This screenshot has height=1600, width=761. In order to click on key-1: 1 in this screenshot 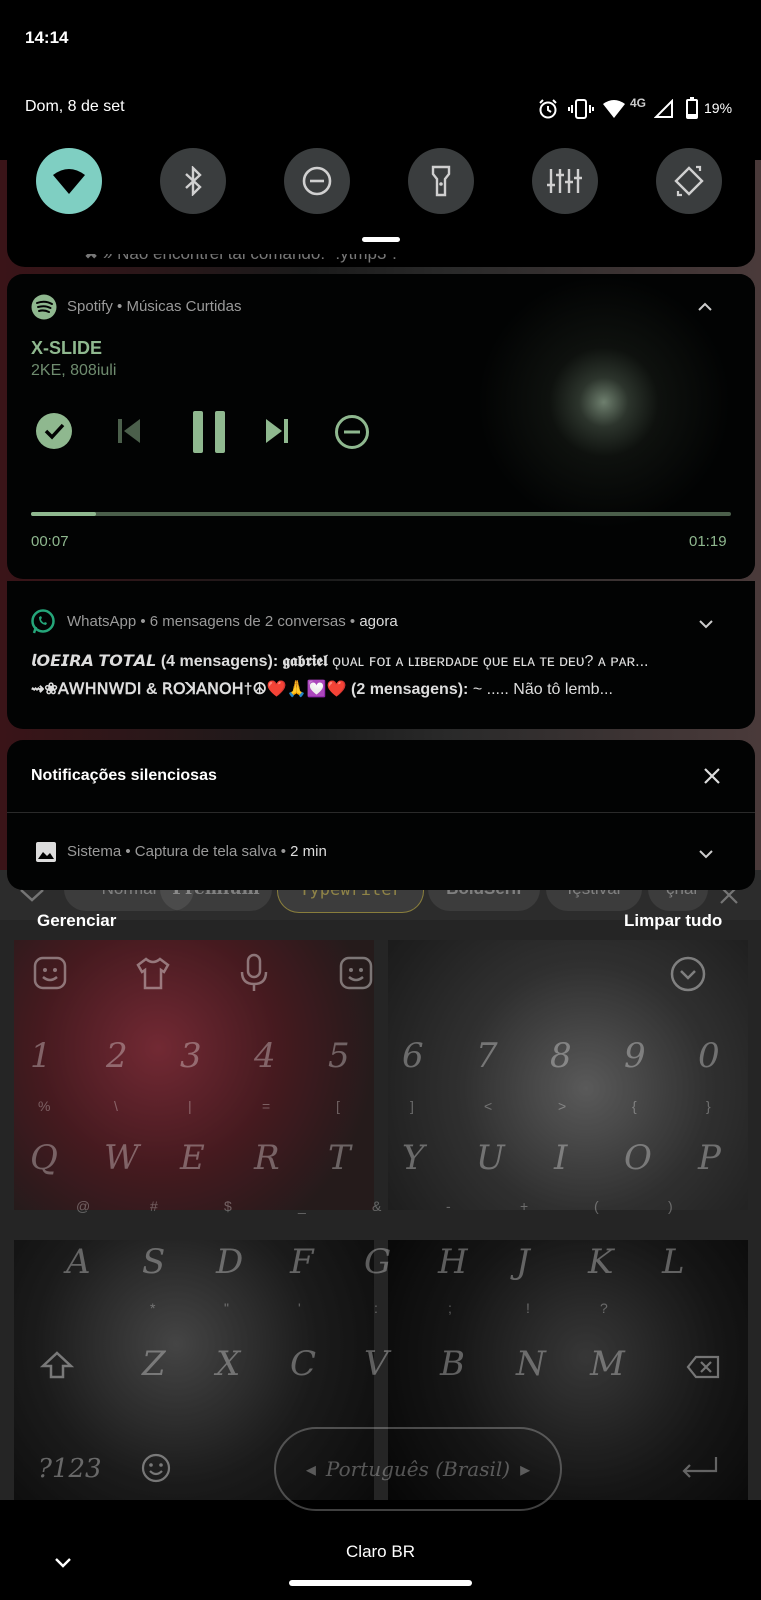, I will do `click(41, 1056)`.